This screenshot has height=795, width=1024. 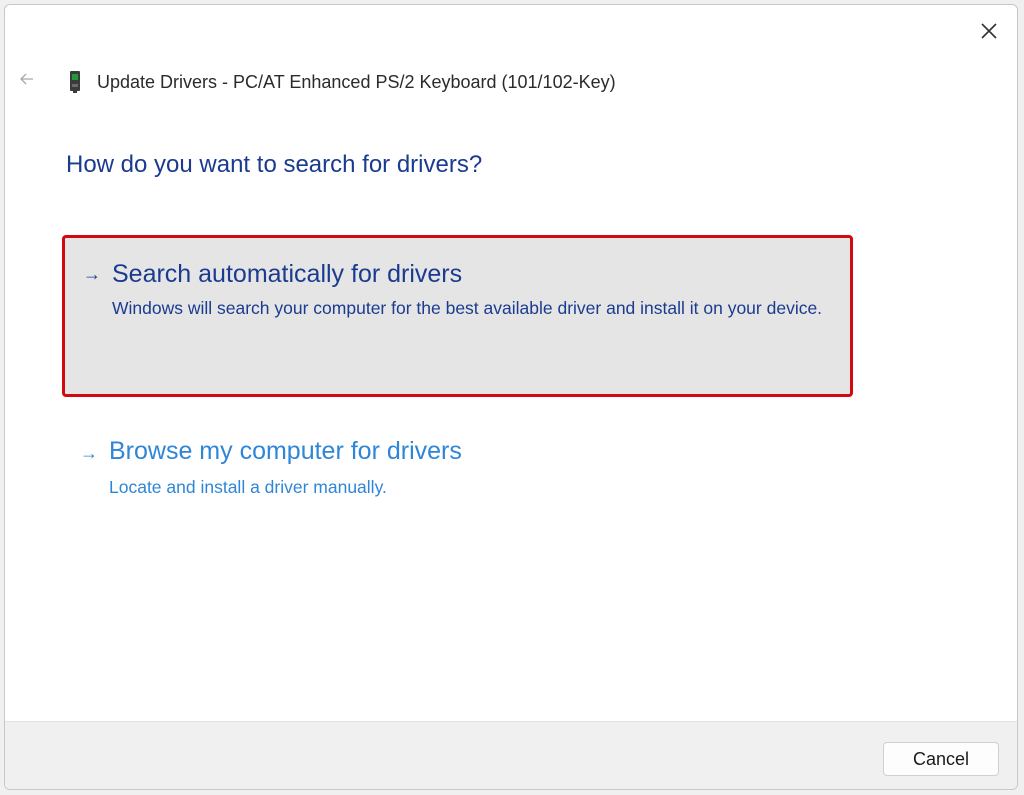 I want to click on dialog-footer: Cancel, so click(x=511, y=755).